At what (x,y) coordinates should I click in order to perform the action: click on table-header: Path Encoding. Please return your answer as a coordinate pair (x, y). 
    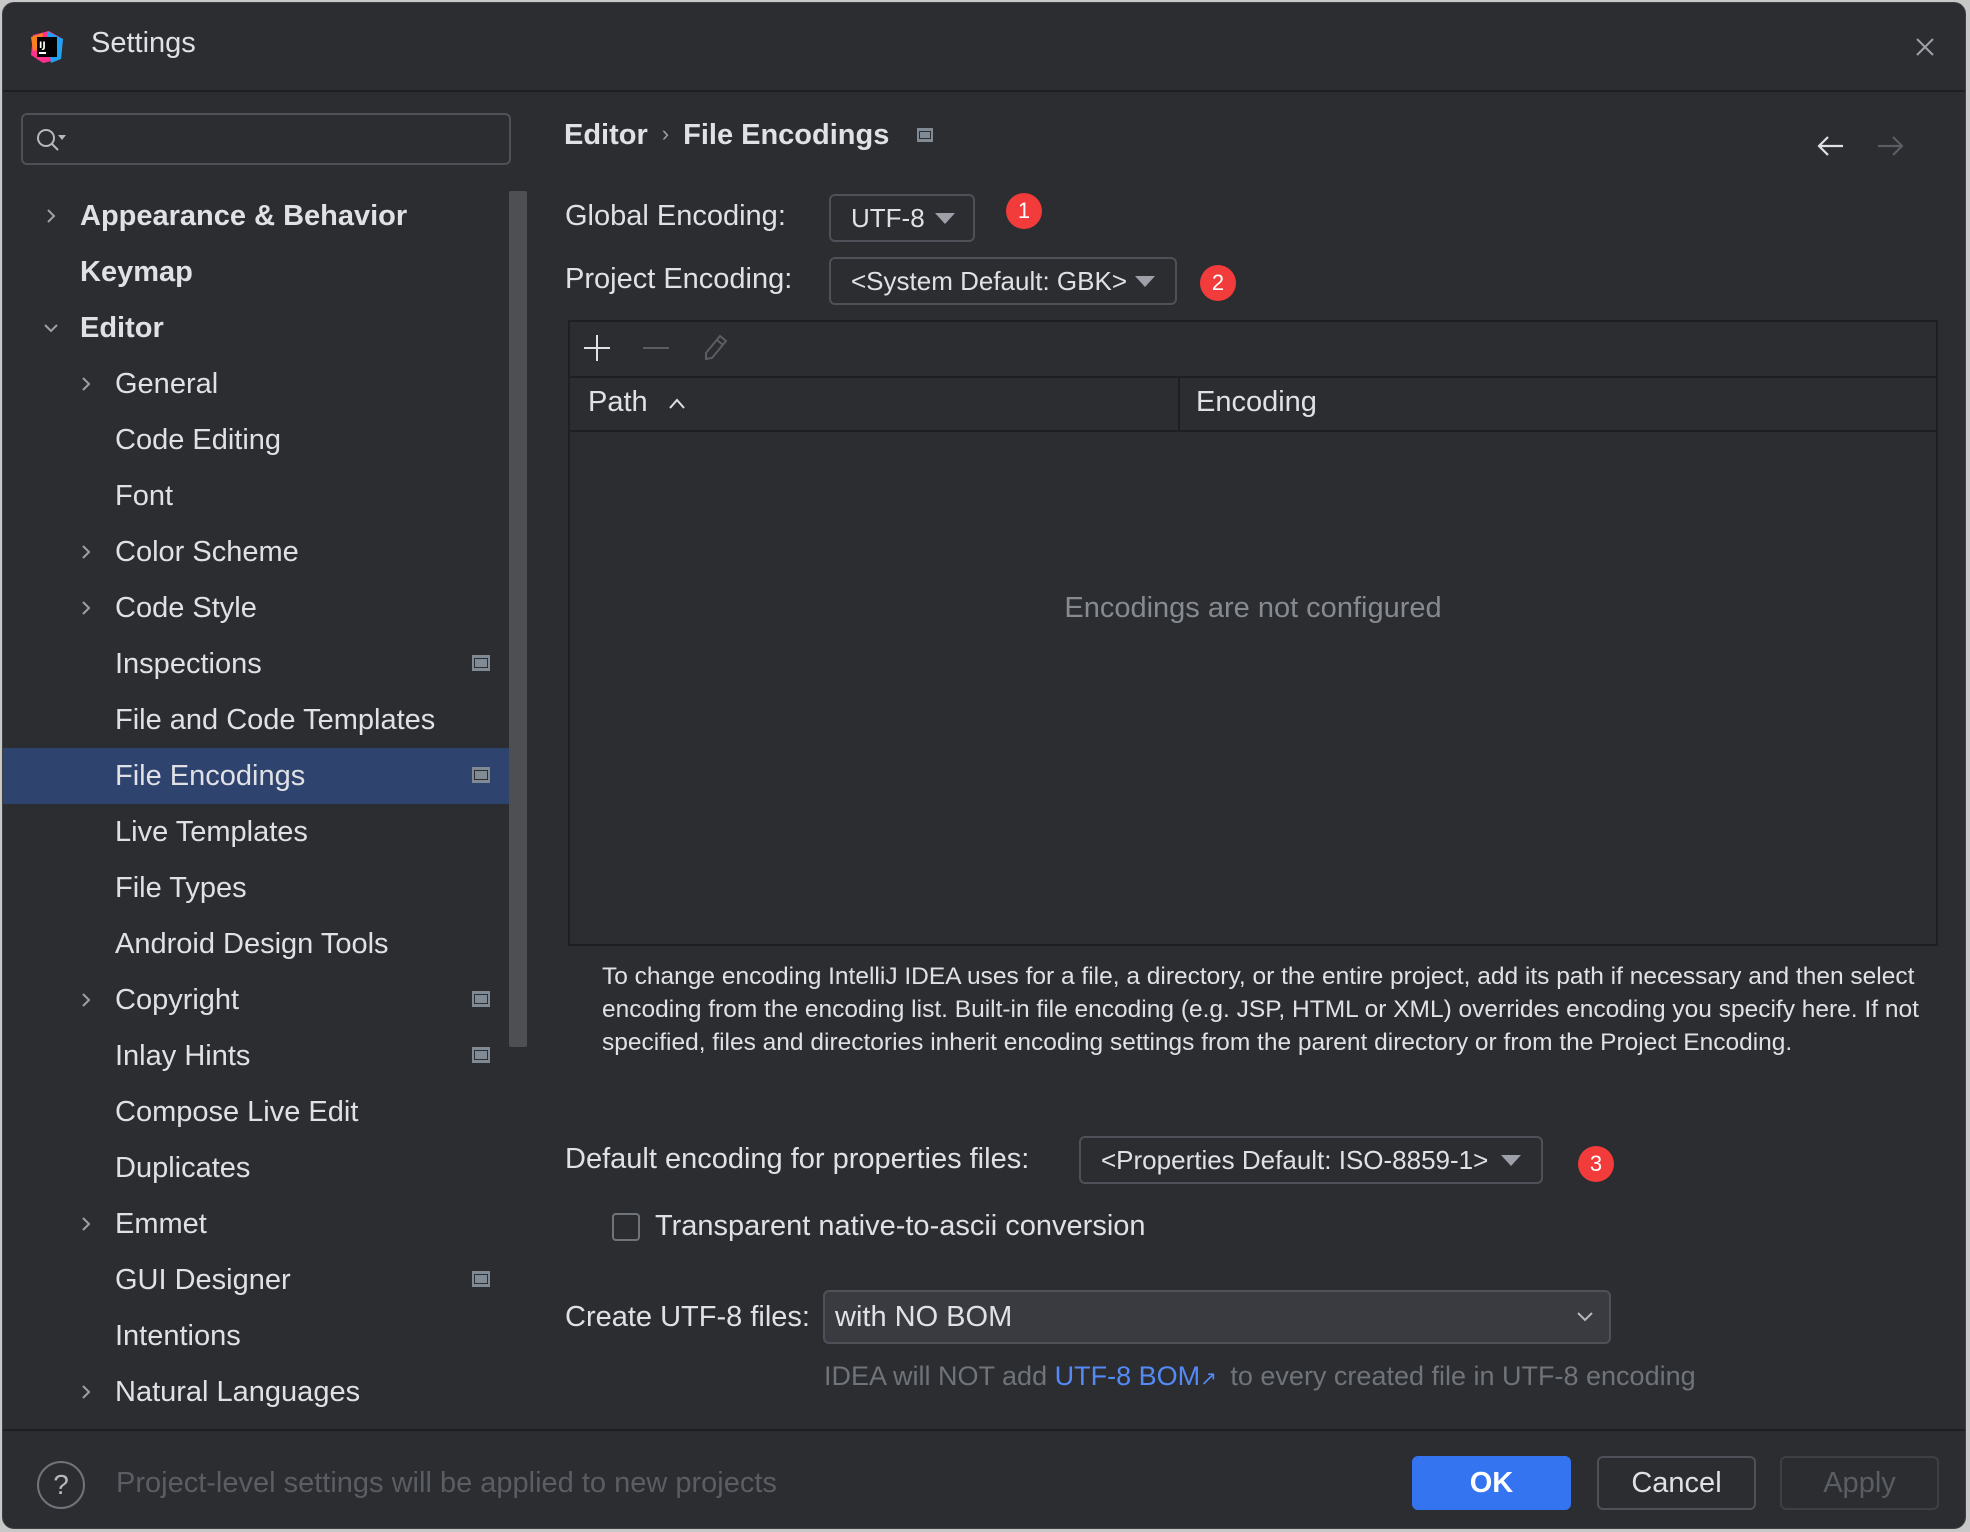
    Looking at the image, I should click on (1253, 405).